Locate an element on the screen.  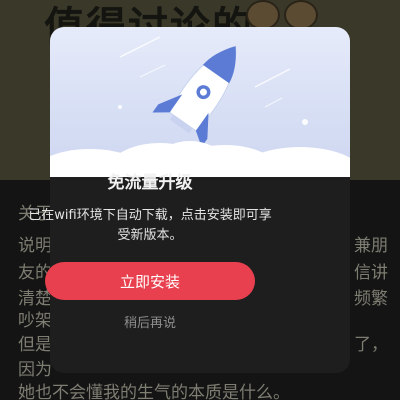
dialog-title: 免流量升级 is located at coordinates (150, 183).